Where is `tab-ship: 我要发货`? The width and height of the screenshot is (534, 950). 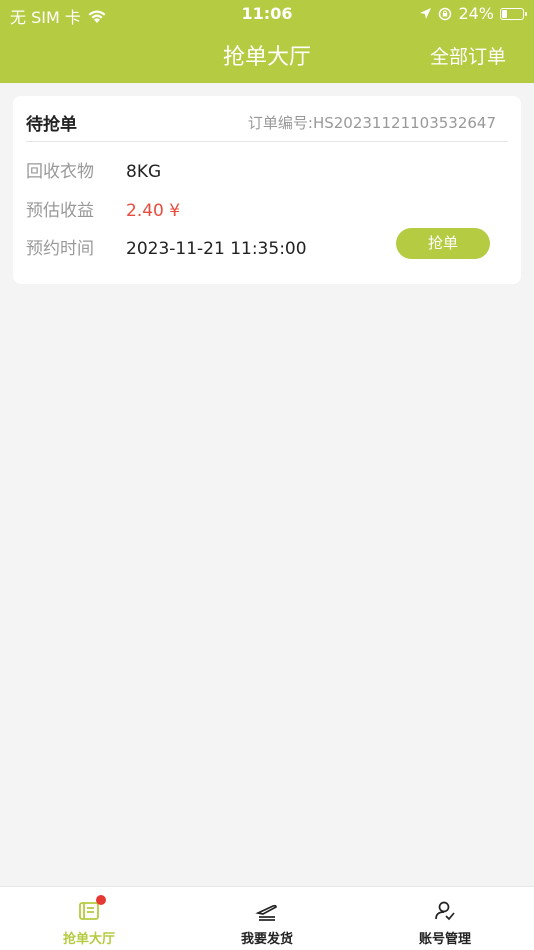
tab-ship: 我要发货 is located at coordinates (267, 918).